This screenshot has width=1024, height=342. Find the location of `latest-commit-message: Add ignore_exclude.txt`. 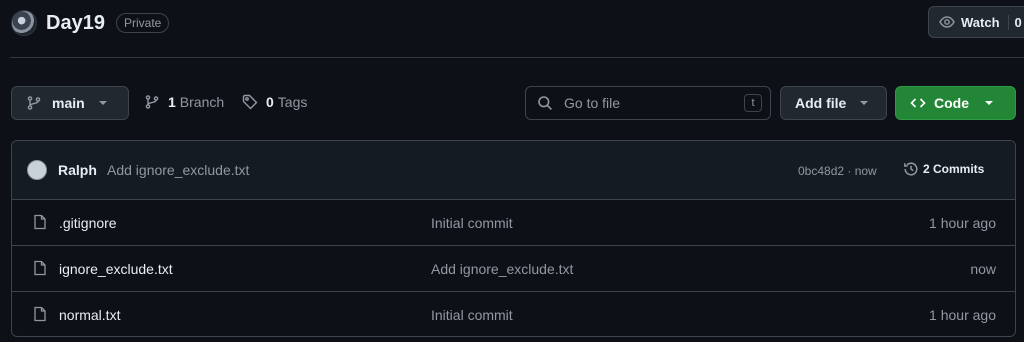

latest-commit-message: Add ignore_exclude.txt is located at coordinates (178, 170).